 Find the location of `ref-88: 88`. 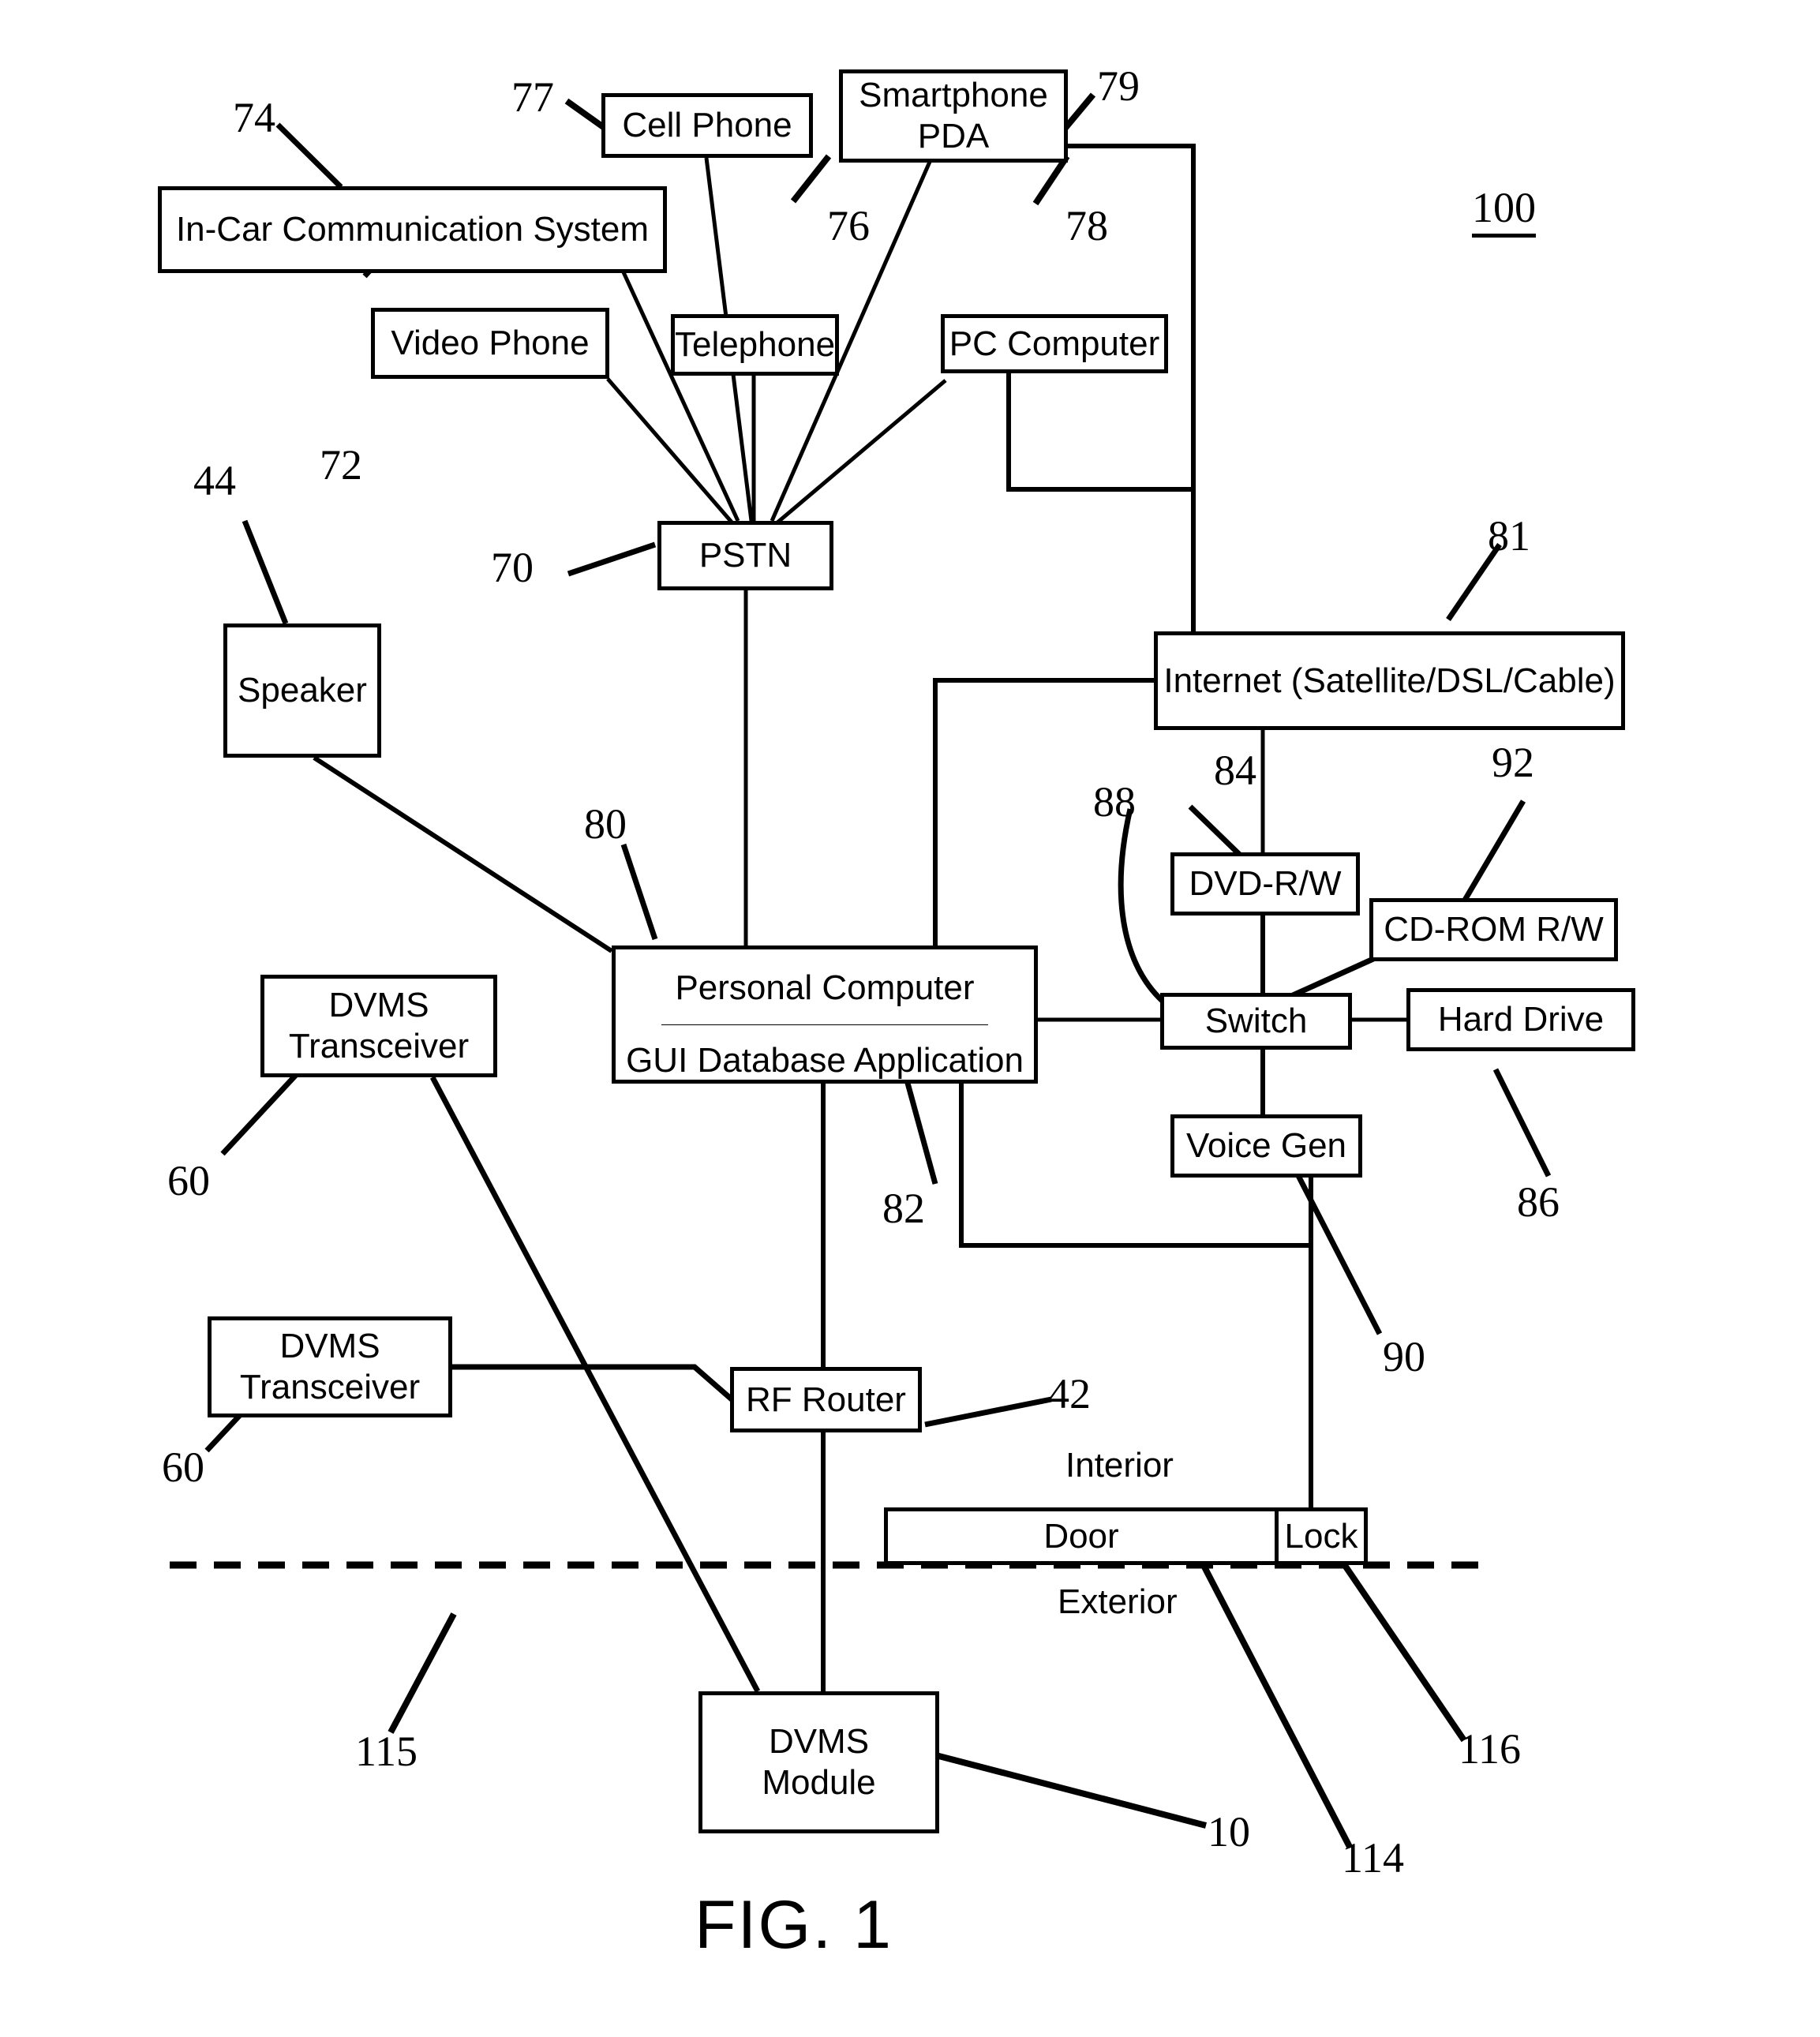

ref-88: 88 is located at coordinates (1114, 802).